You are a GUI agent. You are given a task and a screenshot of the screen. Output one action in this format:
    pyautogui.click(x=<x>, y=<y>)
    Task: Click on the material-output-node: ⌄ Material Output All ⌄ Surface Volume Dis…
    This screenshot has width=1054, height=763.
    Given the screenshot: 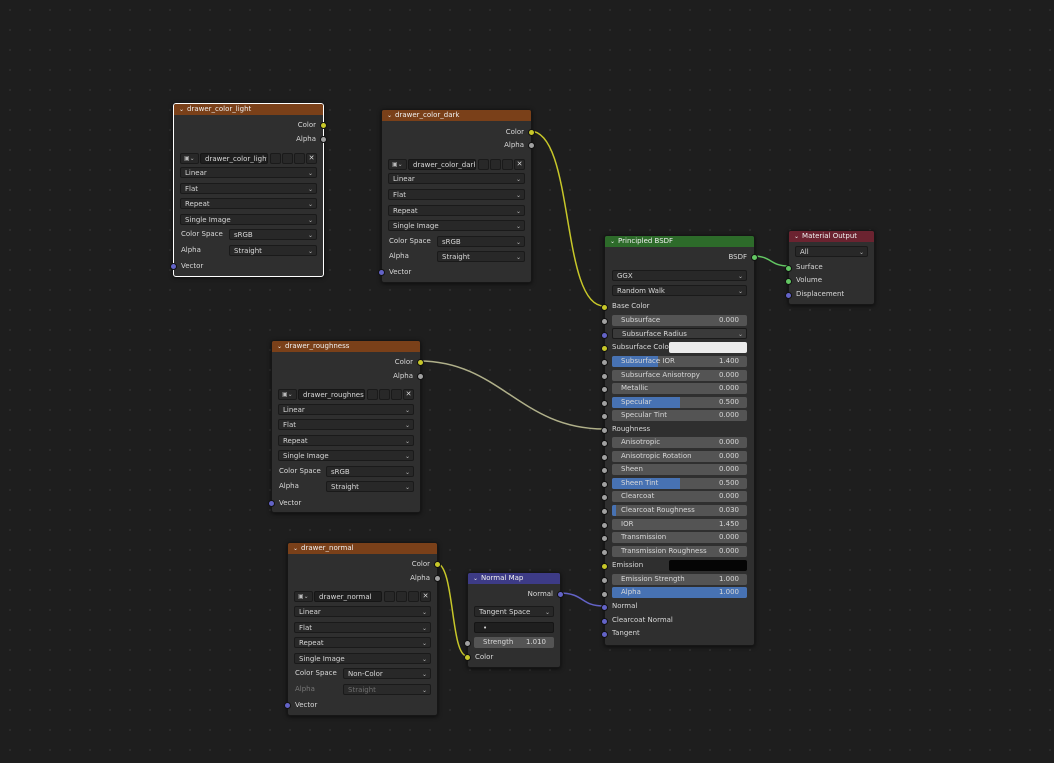 What is the action you would take?
    pyautogui.click(x=830, y=267)
    